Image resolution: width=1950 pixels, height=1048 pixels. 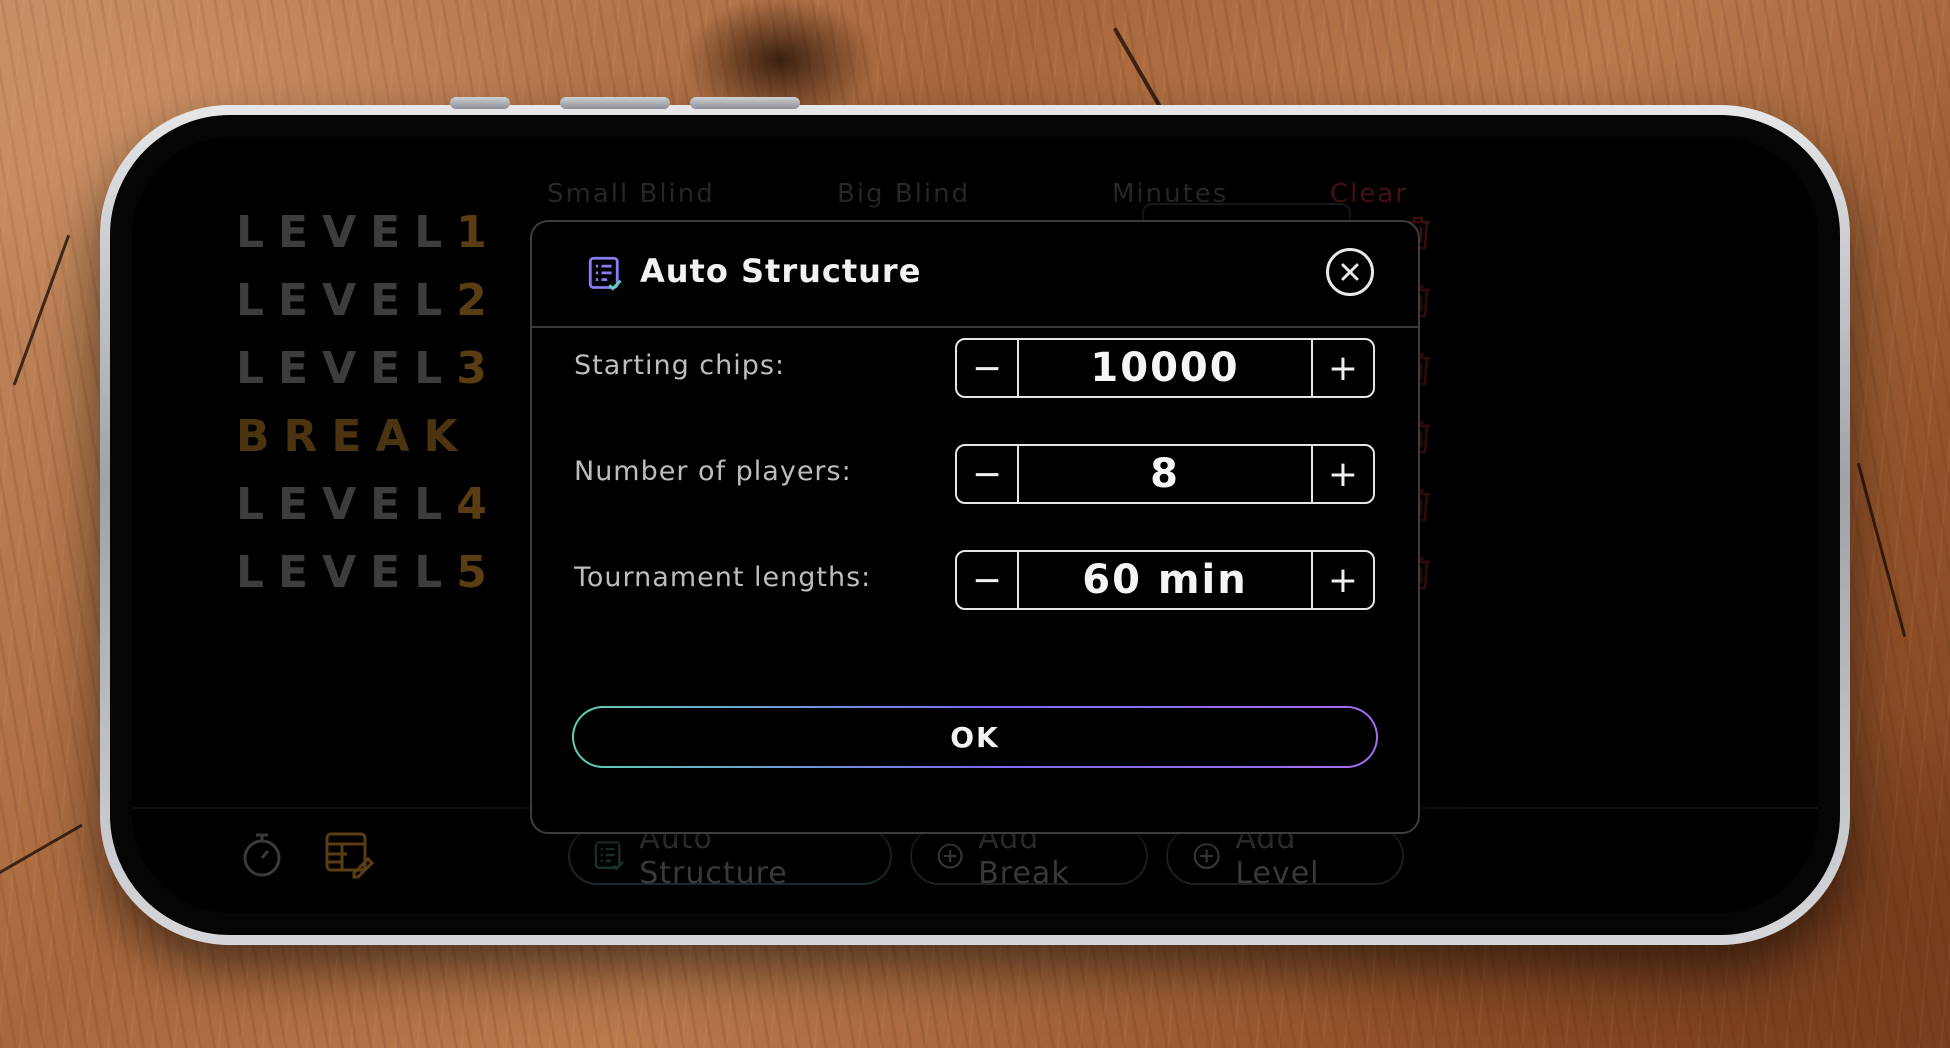 I want to click on break-label: BREAK, so click(x=354, y=436).